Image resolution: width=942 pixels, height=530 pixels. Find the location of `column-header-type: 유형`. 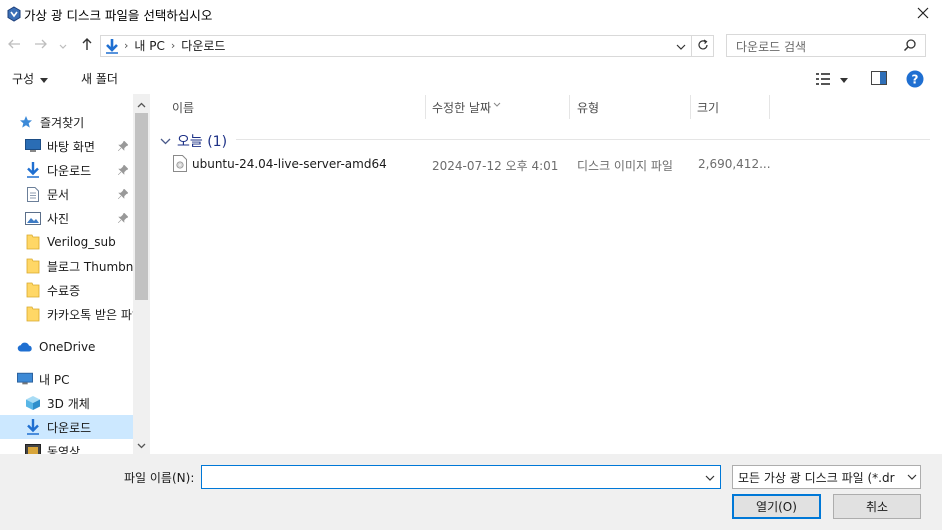

column-header-type: 유형 is located at coordinates (588, 107).